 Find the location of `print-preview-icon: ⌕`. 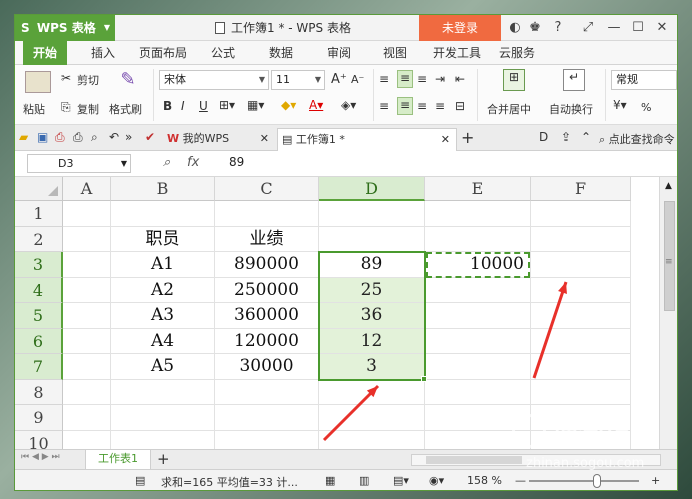

print-preview-icon: ⌕ is located at coordinates (94, 137).